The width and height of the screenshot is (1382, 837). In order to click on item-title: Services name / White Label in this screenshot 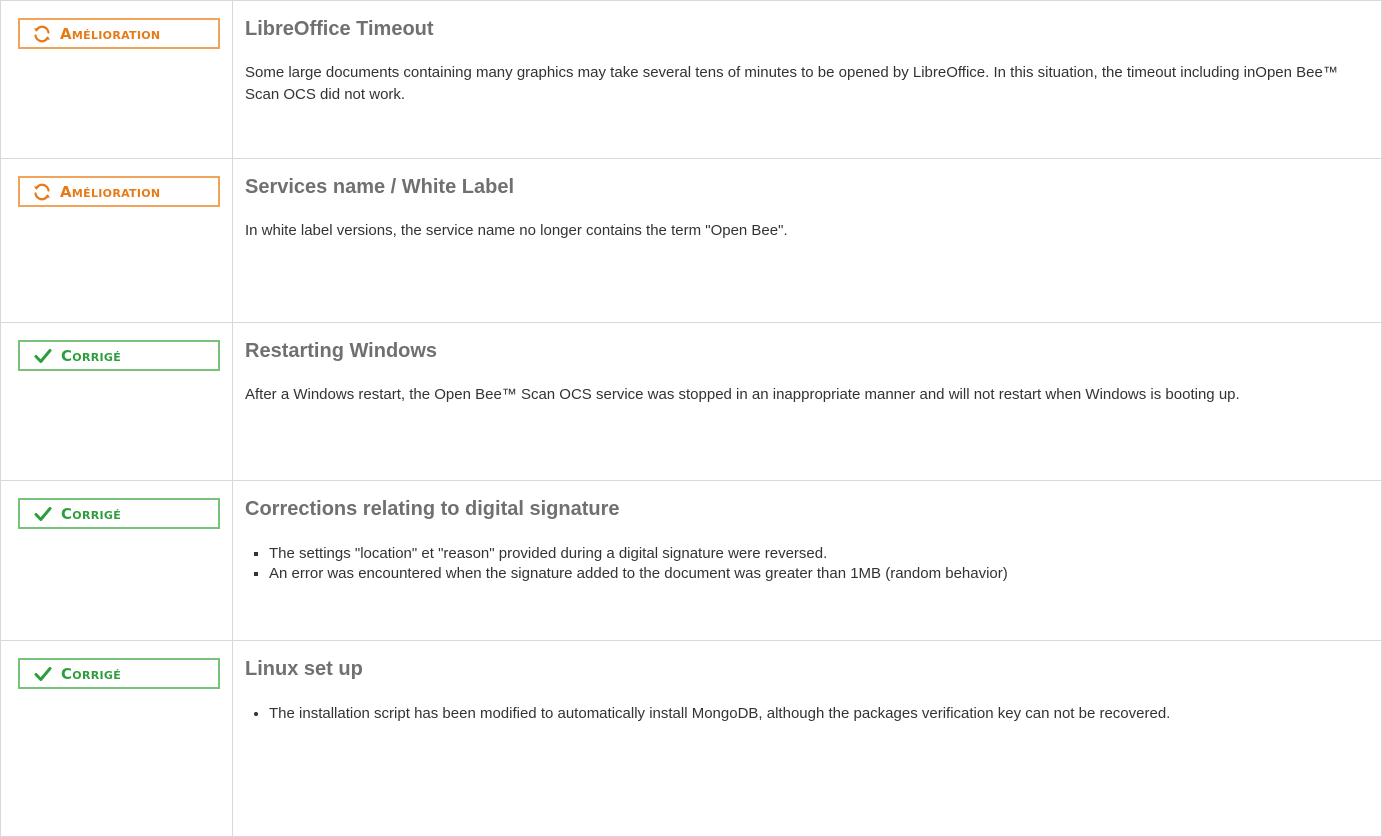, I will do `click(379, 187)`.